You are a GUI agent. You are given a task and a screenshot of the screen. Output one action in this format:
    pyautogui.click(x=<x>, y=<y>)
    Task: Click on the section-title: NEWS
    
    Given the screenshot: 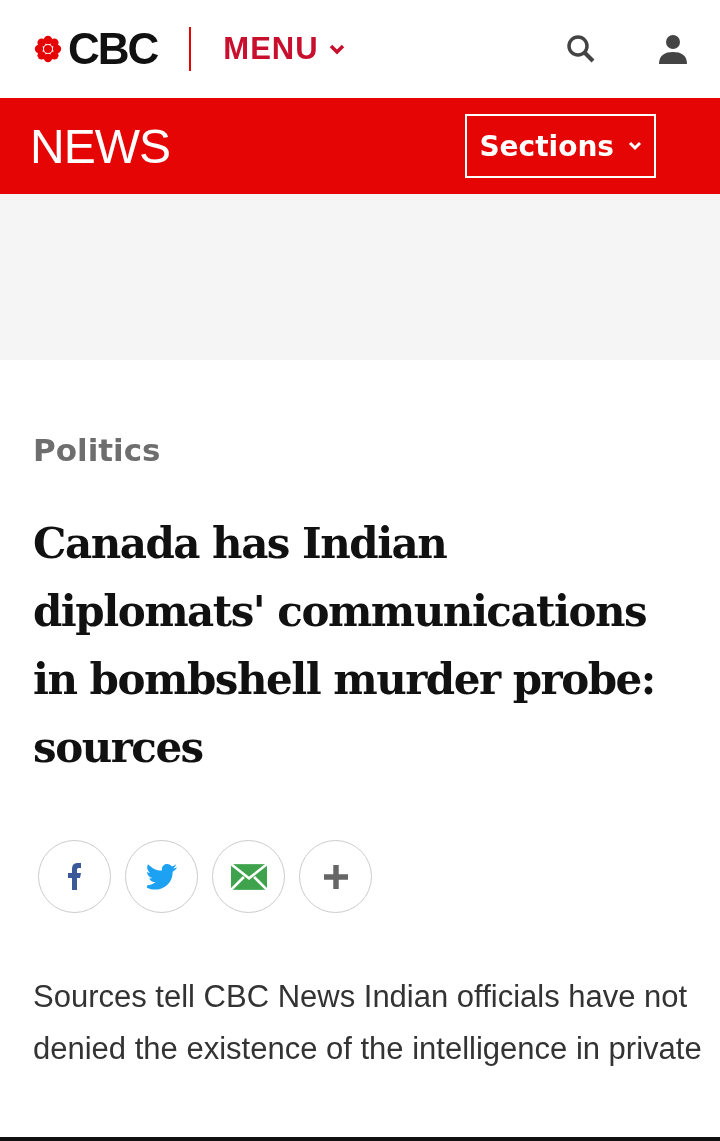 What is the action you would take?
    pyautogui.click(x=100, y=146)
    